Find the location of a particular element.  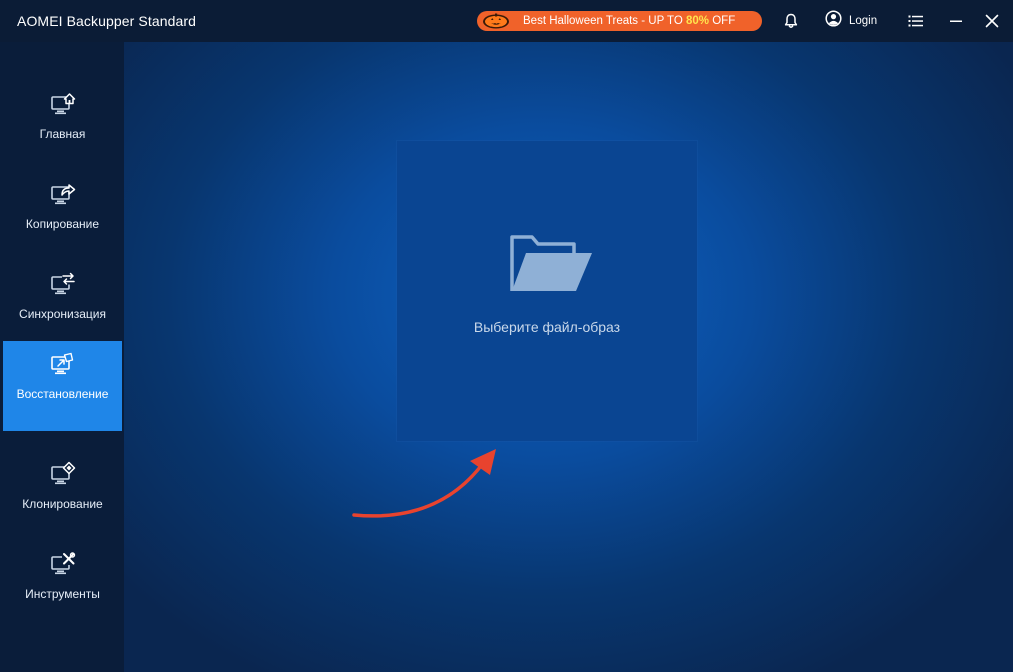

bell-icon is located at coordinates (791, 21).